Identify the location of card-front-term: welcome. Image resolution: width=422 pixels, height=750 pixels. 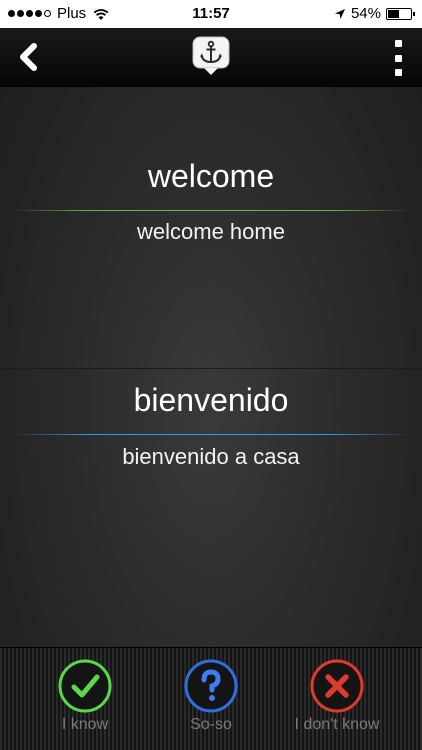
(211, 176).